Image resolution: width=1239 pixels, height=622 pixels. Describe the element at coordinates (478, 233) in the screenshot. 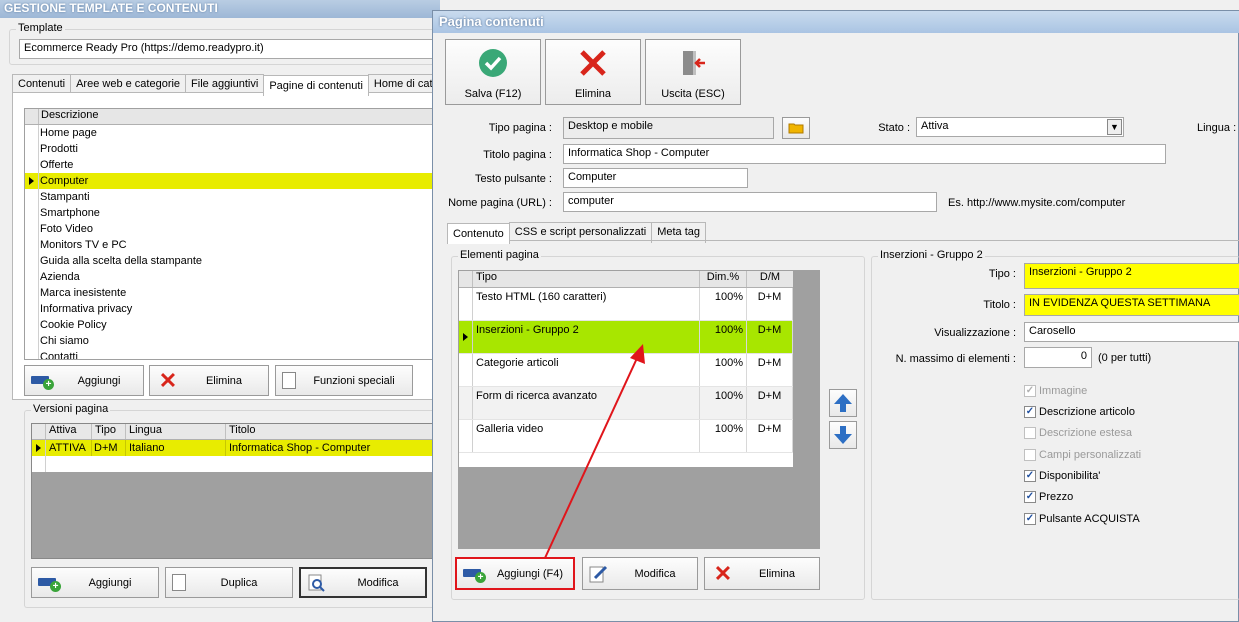

I see `tab-contenuto: Contenuto` at that location.